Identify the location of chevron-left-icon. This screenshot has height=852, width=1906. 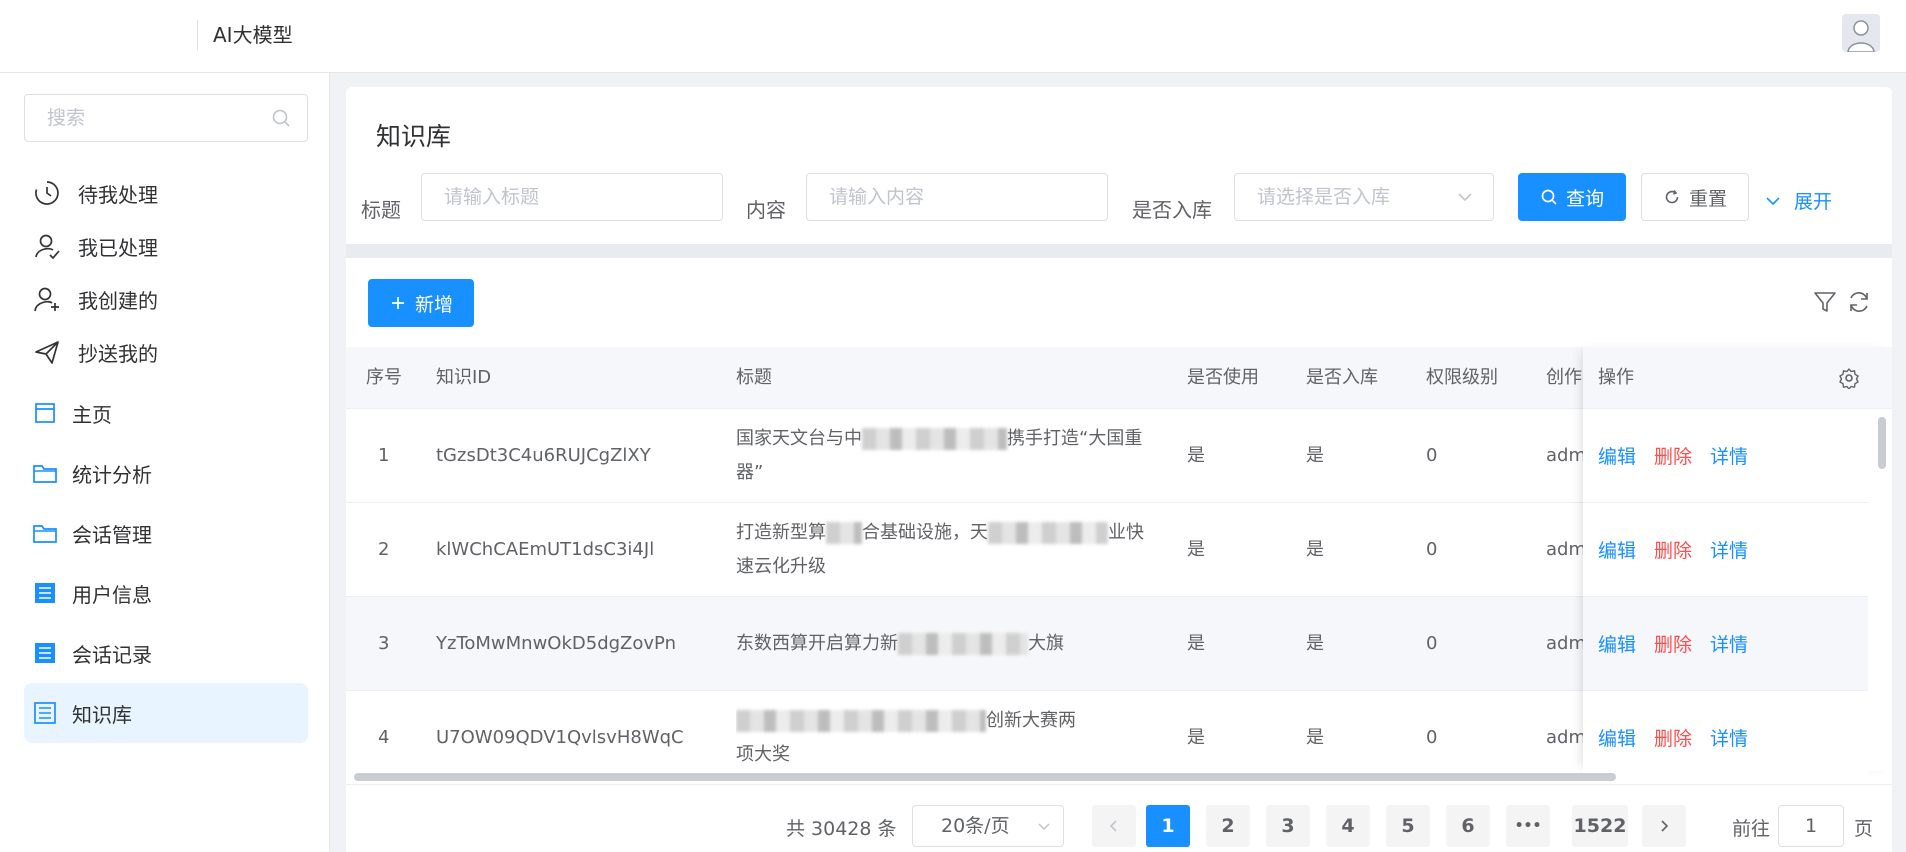
(1113, 826).